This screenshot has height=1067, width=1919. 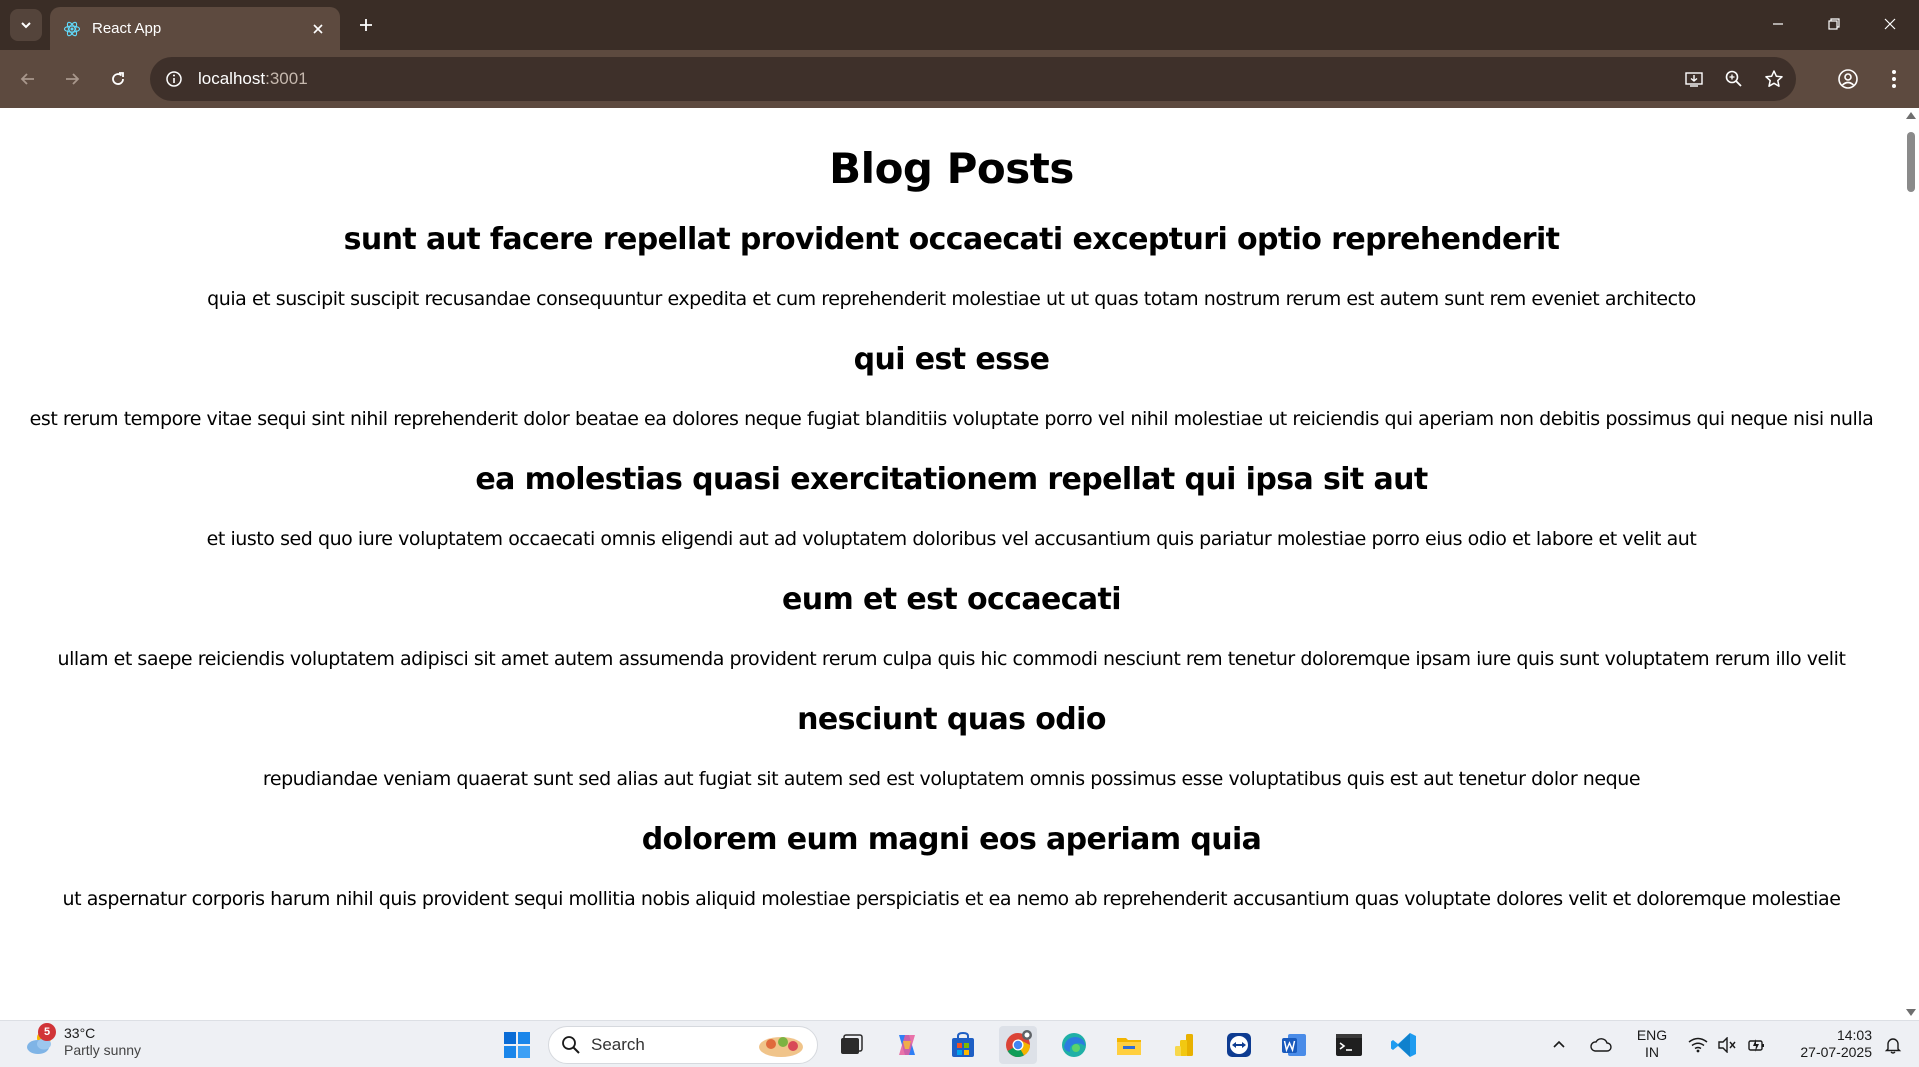 What do you see at coordinates (517, 1045) in the screenshot?
I see `start-button` at bounding box center [517, 1045].